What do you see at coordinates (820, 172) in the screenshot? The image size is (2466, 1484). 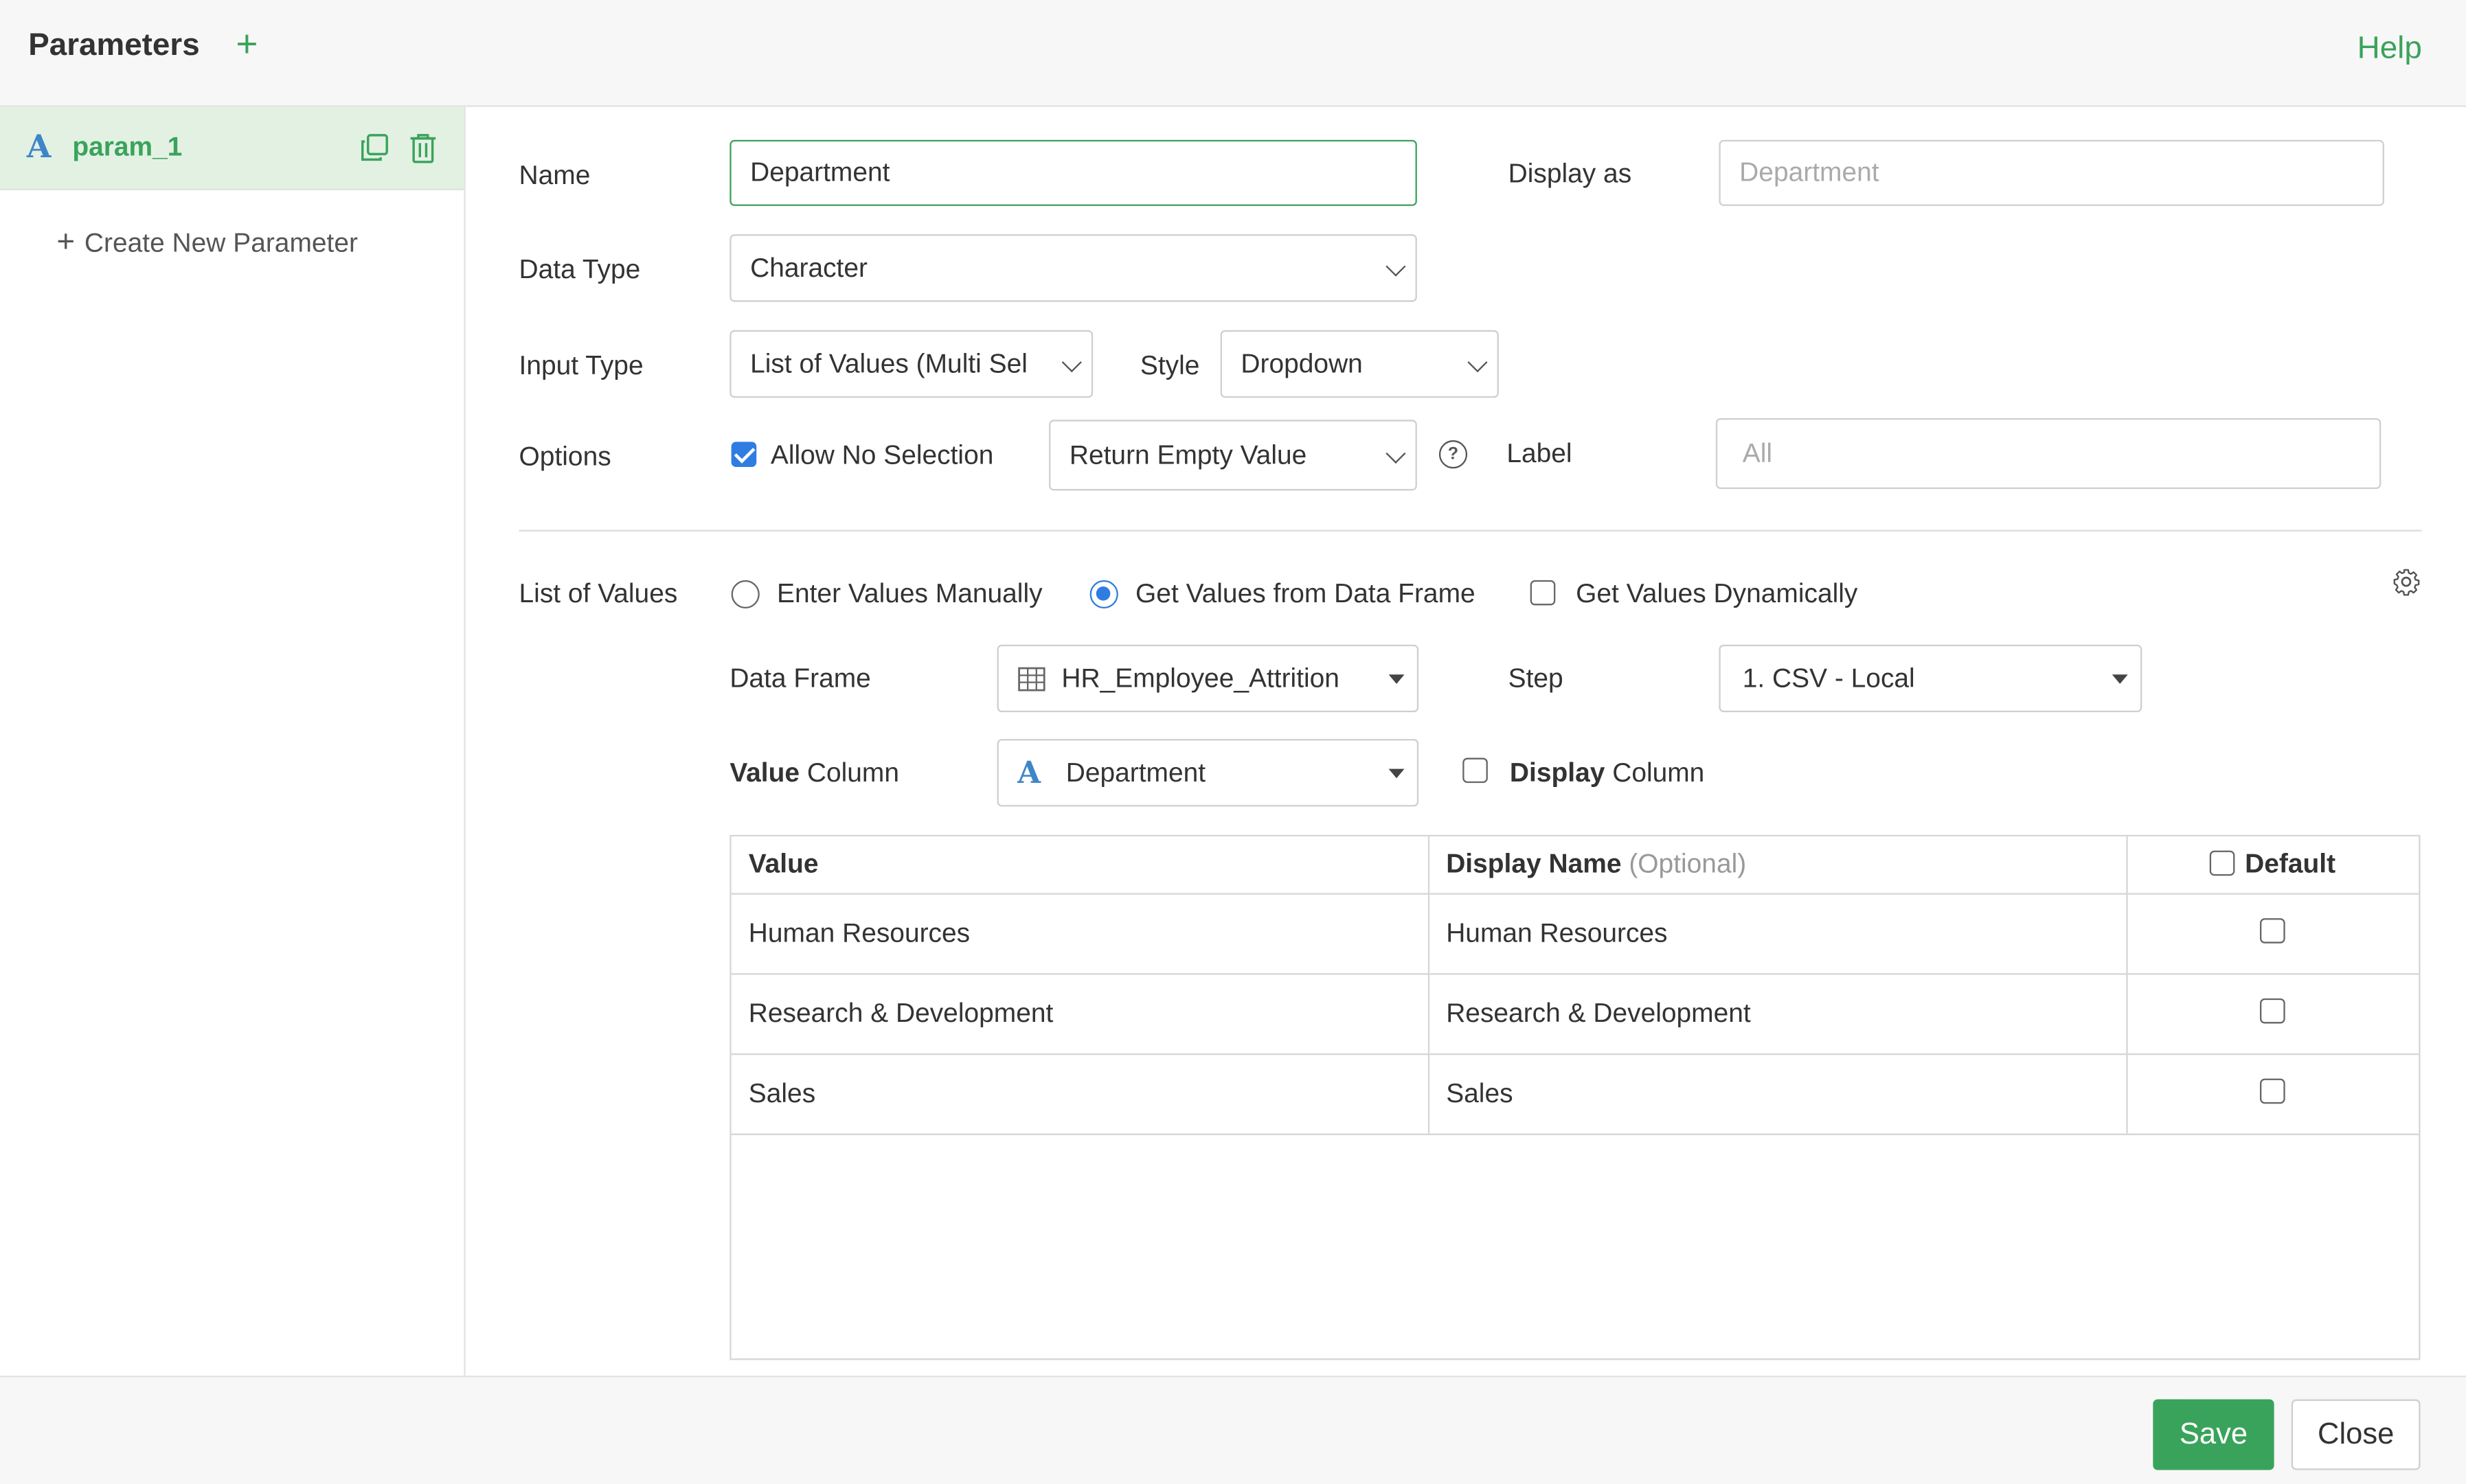 I see `name-input-value: Department` at bounding box center [820, 172].